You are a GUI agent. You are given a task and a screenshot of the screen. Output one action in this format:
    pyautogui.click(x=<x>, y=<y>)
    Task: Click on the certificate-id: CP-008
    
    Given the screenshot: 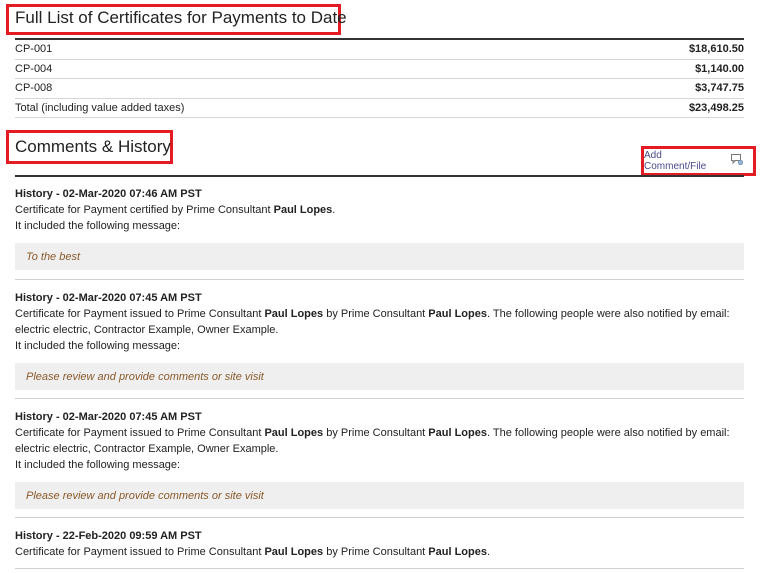 What is the action you would take?
    pyautogui.click(x=33, y=88)
    